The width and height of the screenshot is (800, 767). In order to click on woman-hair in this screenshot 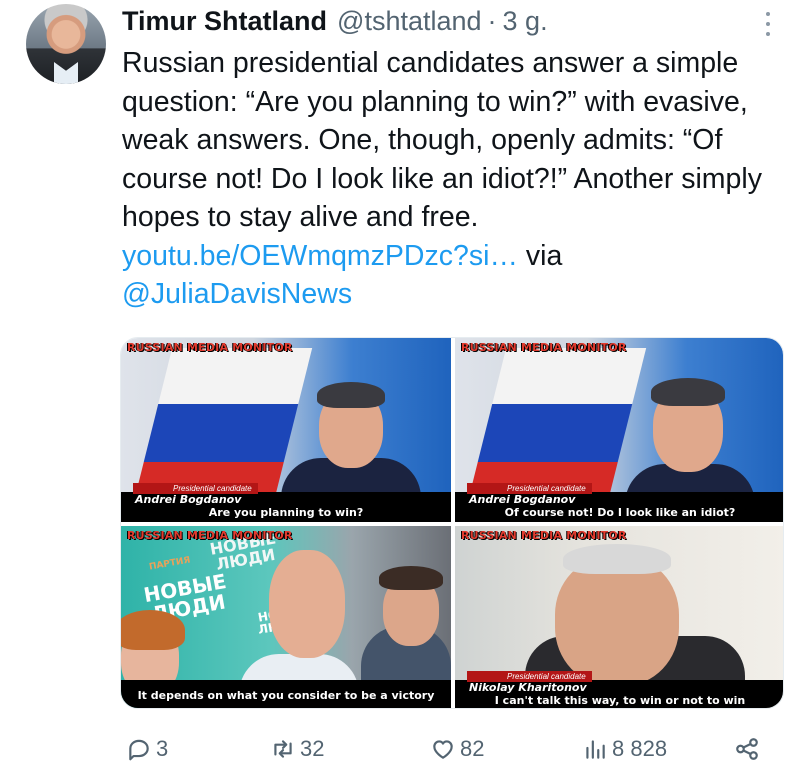, I will do `click(153, 630)`.